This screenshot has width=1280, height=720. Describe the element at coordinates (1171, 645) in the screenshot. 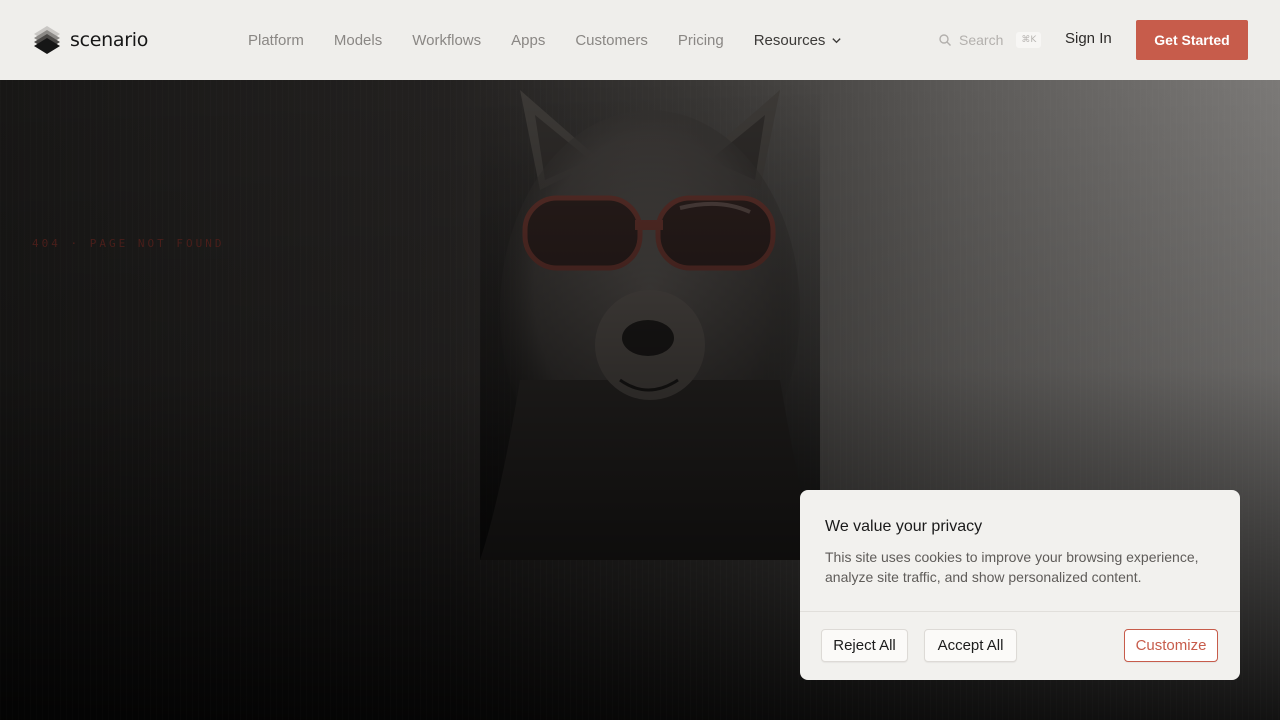

I see `customize-button: Customize` at that location.